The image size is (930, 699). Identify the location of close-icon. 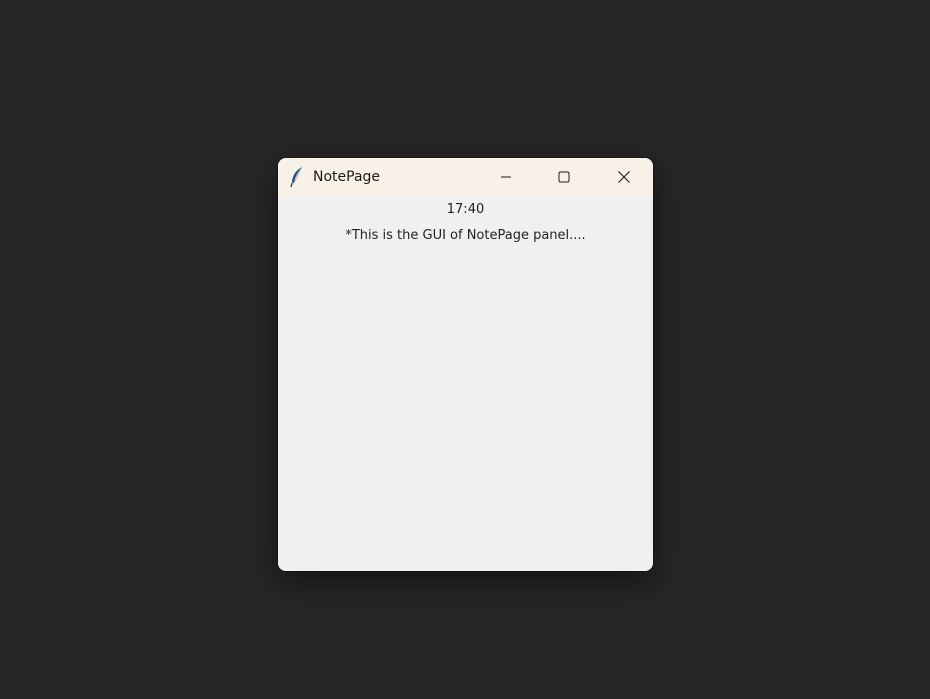
(624, 177).